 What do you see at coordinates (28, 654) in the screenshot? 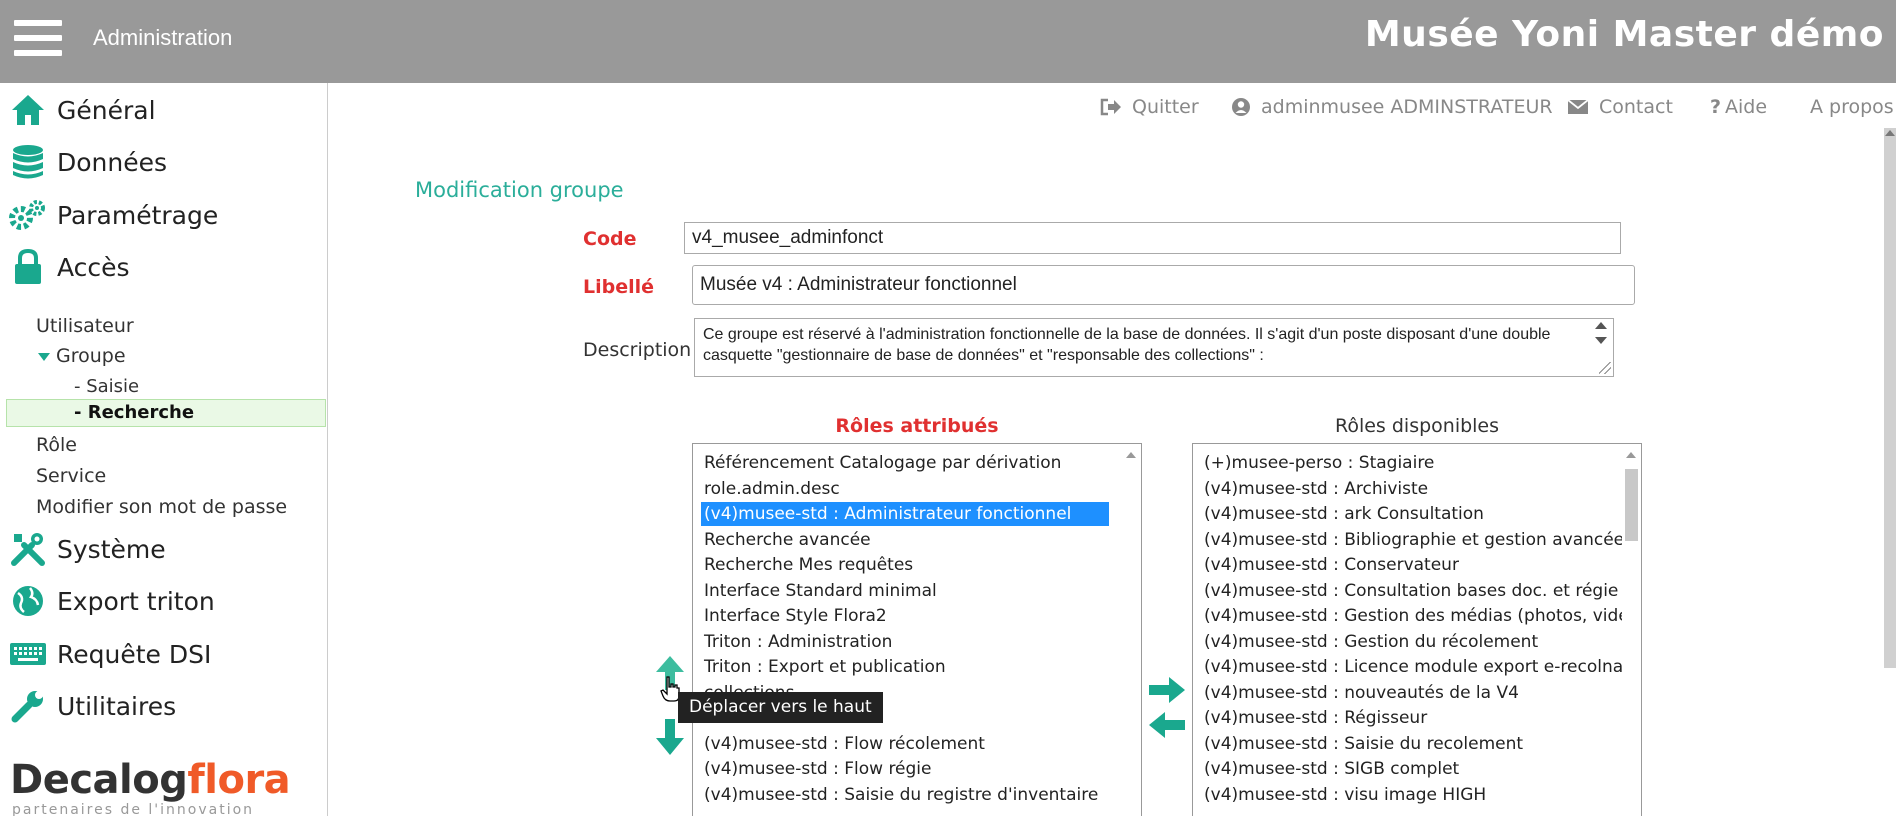
I see `keyboard-icon` at bounding box center [28, 654].